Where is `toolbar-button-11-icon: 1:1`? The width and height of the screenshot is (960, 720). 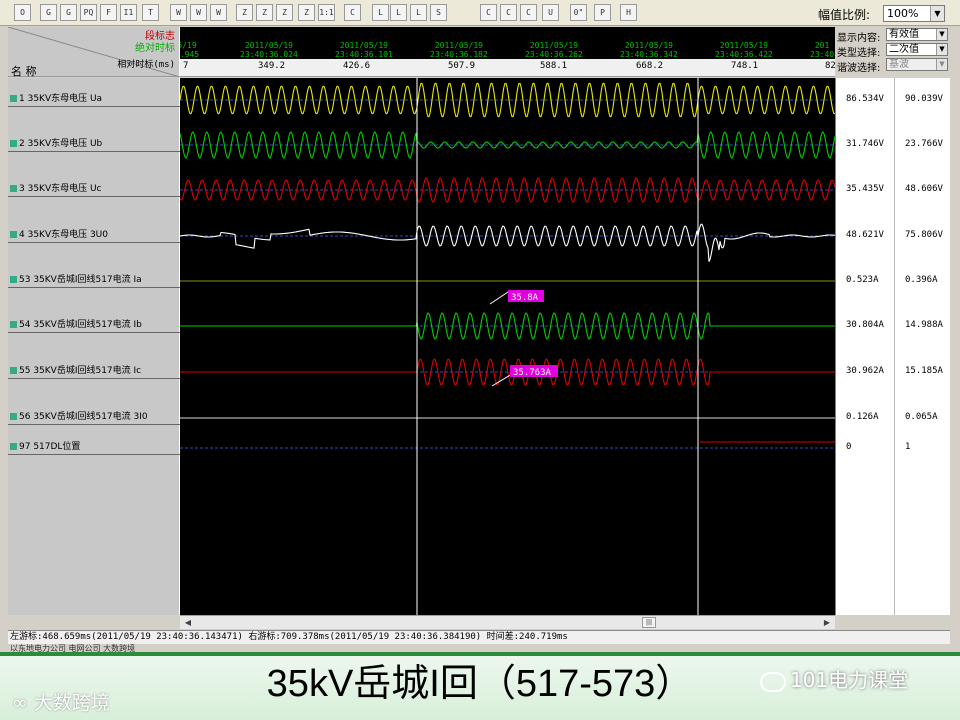
toolbar-button-11-icon: 1:1 is located at coordinates (326, 12).